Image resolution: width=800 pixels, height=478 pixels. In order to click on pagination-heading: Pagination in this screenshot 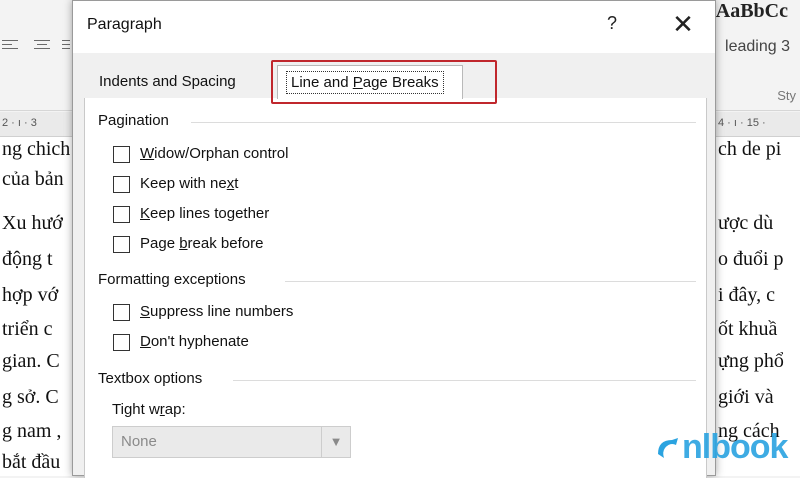, I will do `click(133, 120)`.